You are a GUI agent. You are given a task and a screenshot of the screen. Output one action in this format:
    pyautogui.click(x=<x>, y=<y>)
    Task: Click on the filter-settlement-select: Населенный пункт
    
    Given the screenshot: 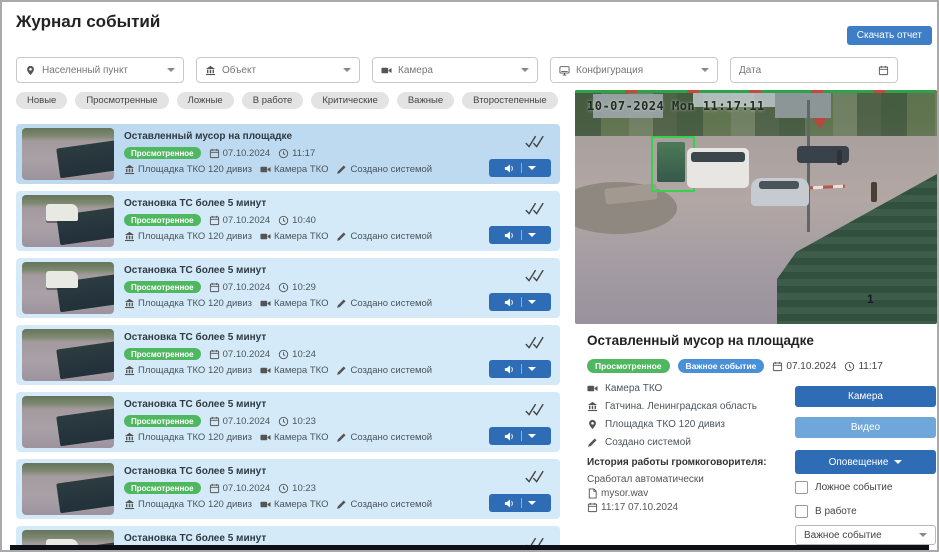 What is the action you would take?
    pyautogui.click(x=100, y=70)
    